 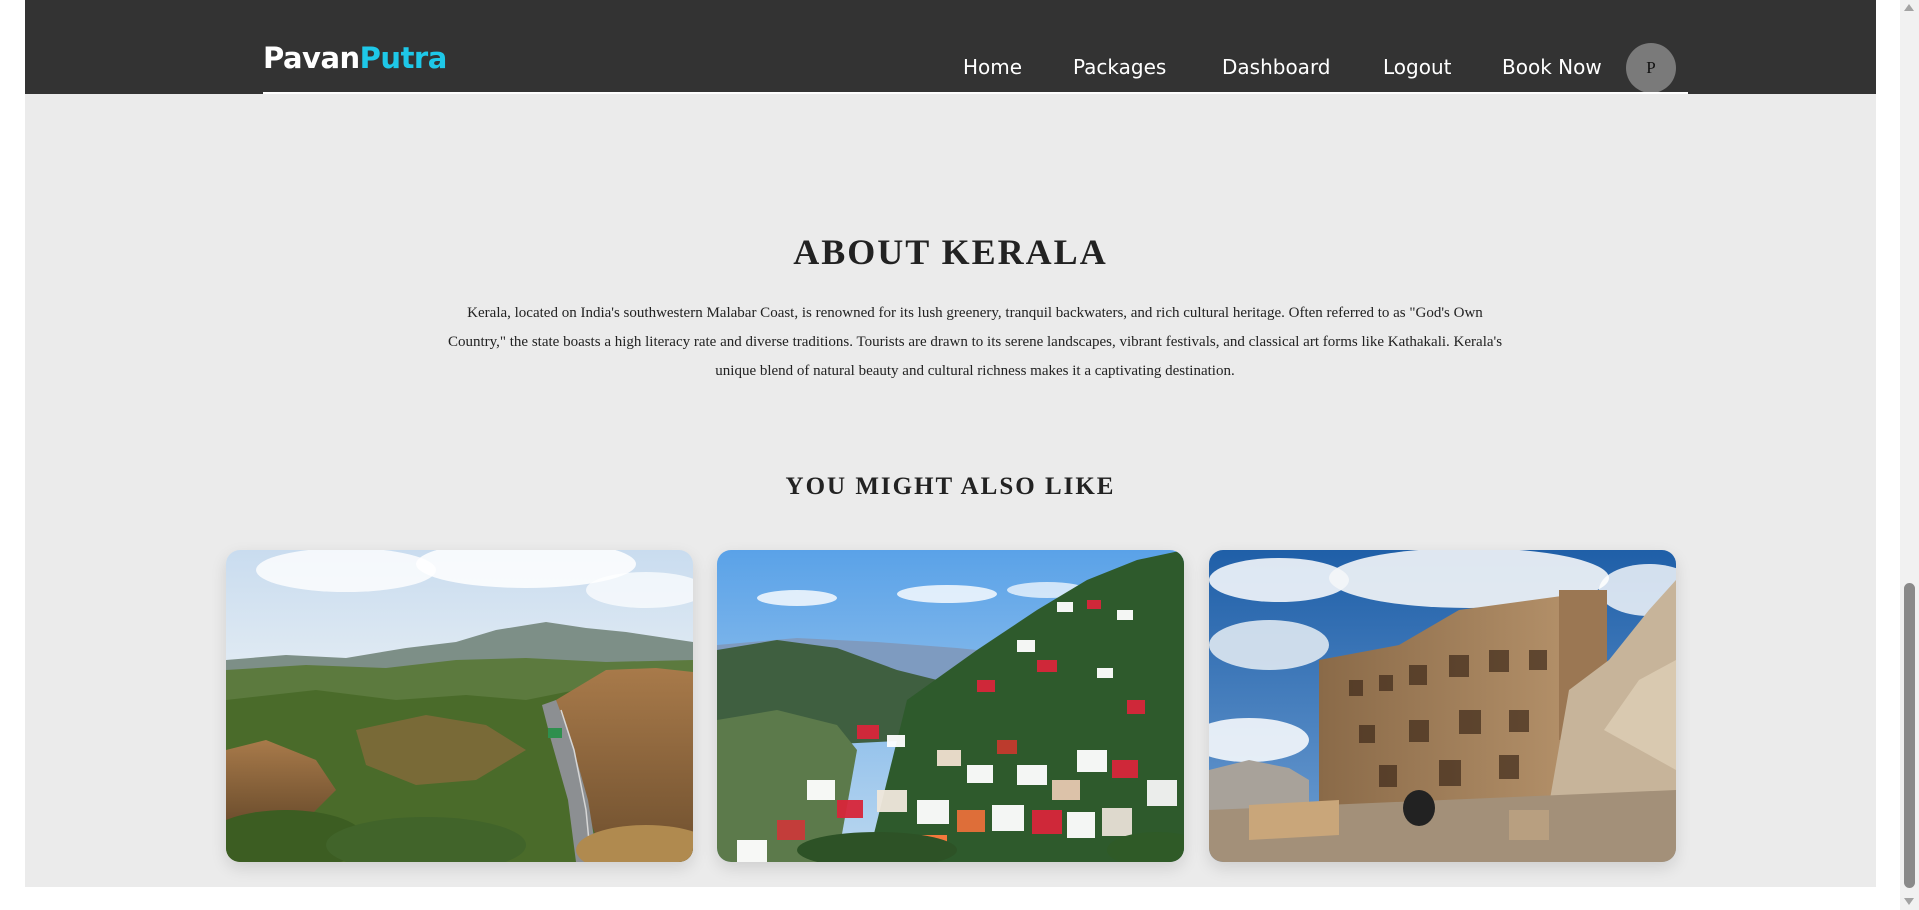 What do you see at coordinates (12, 455) in the screenshot?
I see `page-left-gutter` at bounding box center [12, 455].